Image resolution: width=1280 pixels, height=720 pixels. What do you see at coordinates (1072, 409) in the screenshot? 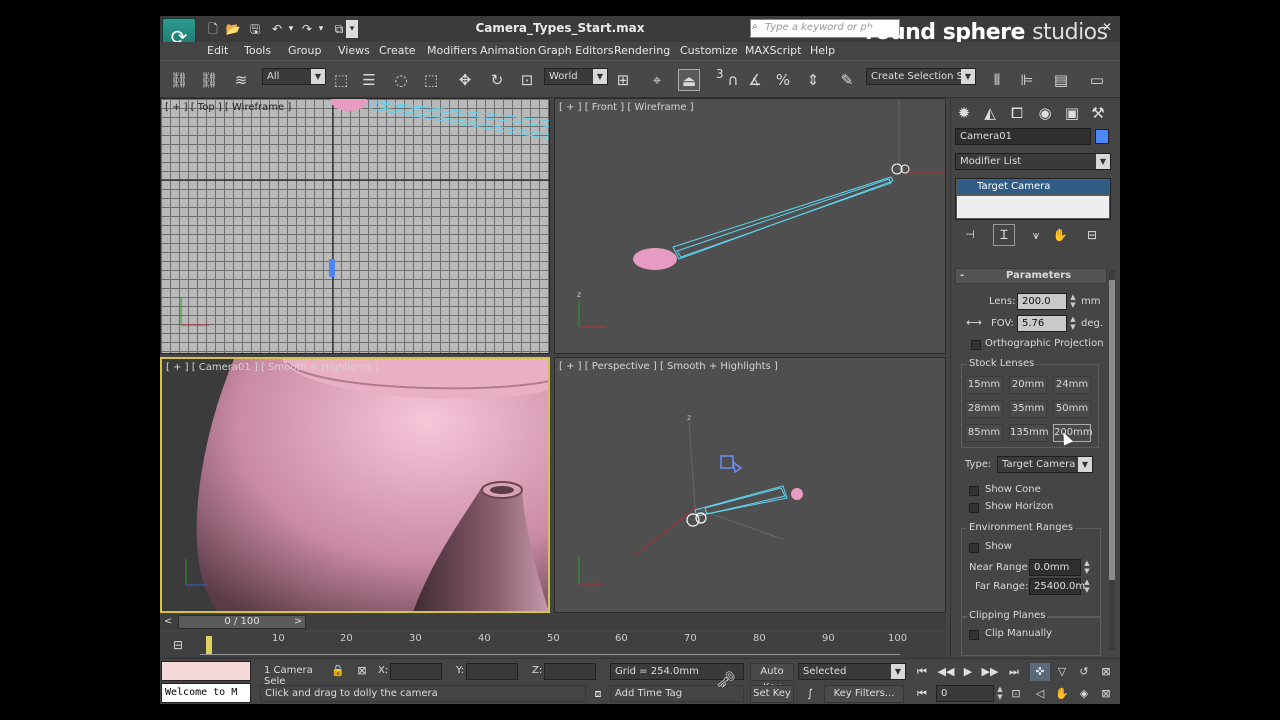
I see `lens-50mm-button: 50mm` at bounding box center [1072, 409].